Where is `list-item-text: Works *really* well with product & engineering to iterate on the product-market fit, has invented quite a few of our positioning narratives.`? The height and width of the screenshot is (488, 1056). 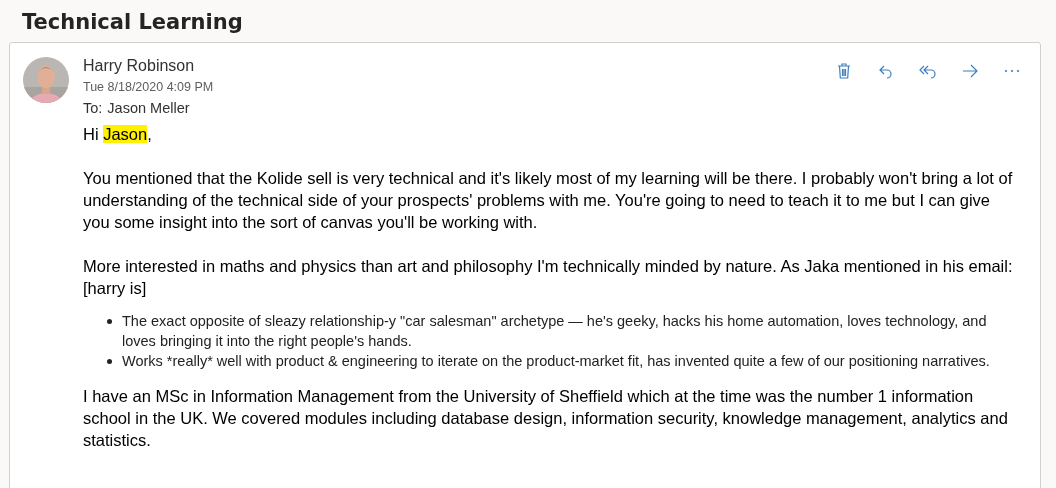 list-item-text: Works *really* well with product & engineering to iterate on the product-market fit, has invented quite a few of our positioning narratives. is located at coordinates (556, 361).